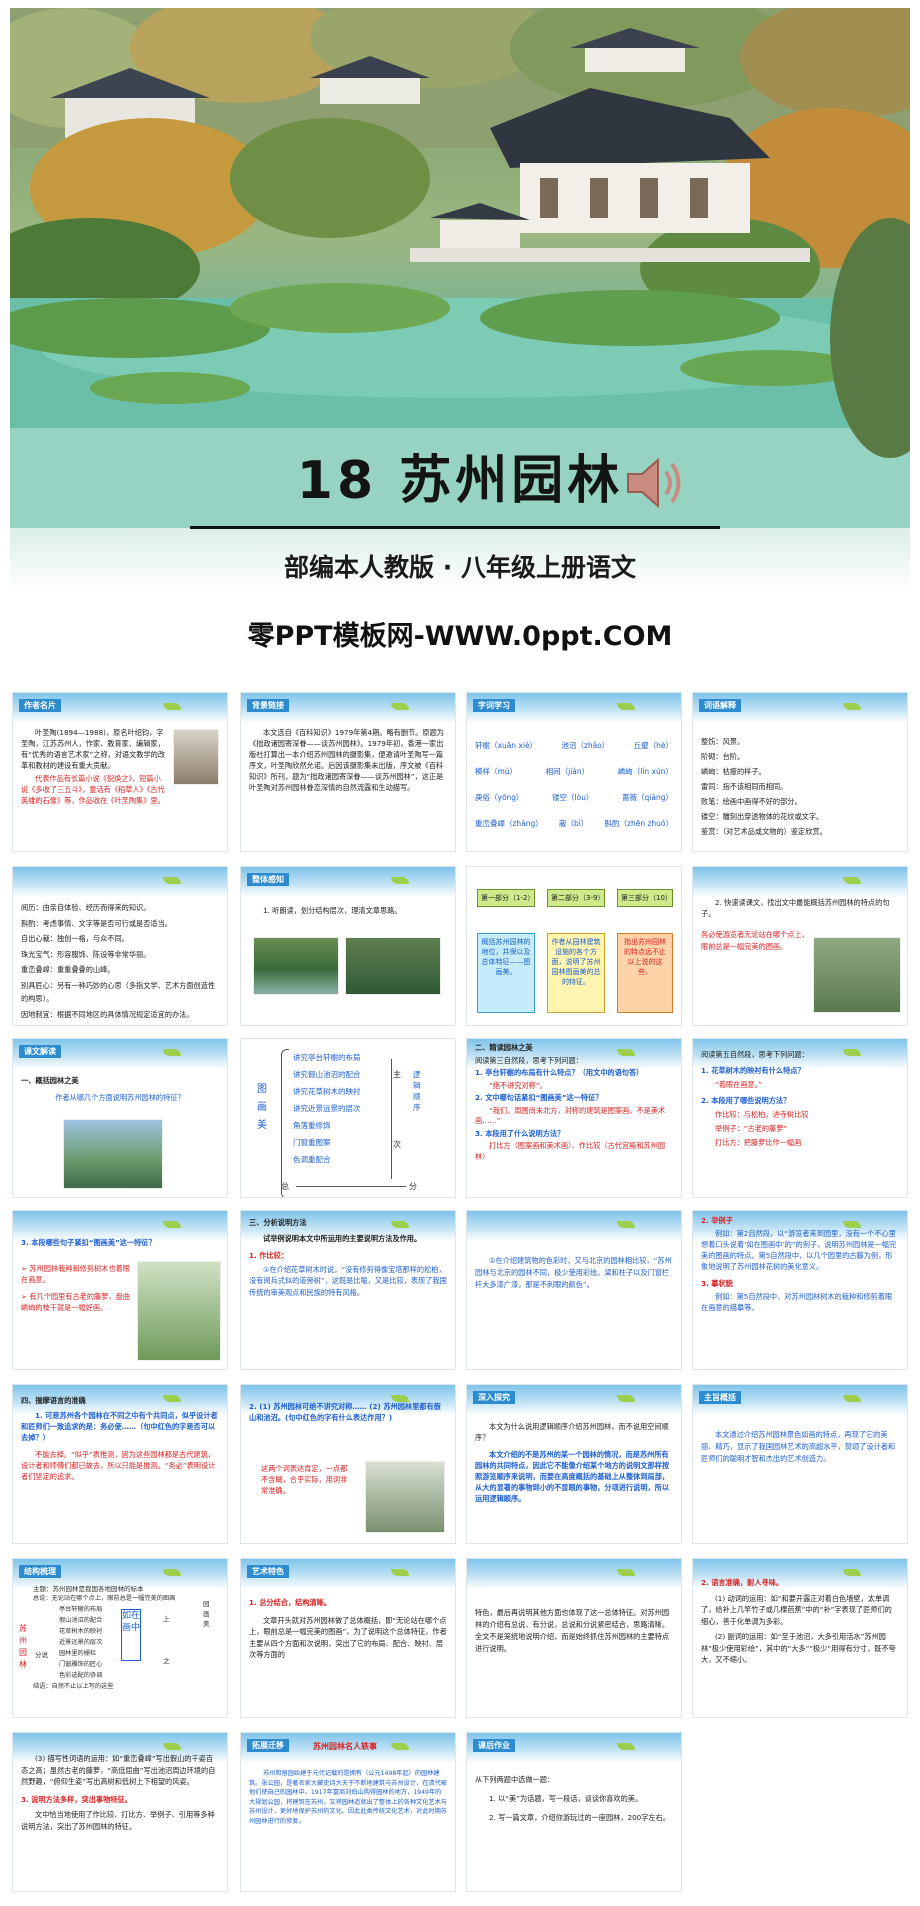 This screenshot has width=920, height=1906. I want to click on outline-item: 花草树木的映衬, so click(81, 1631).